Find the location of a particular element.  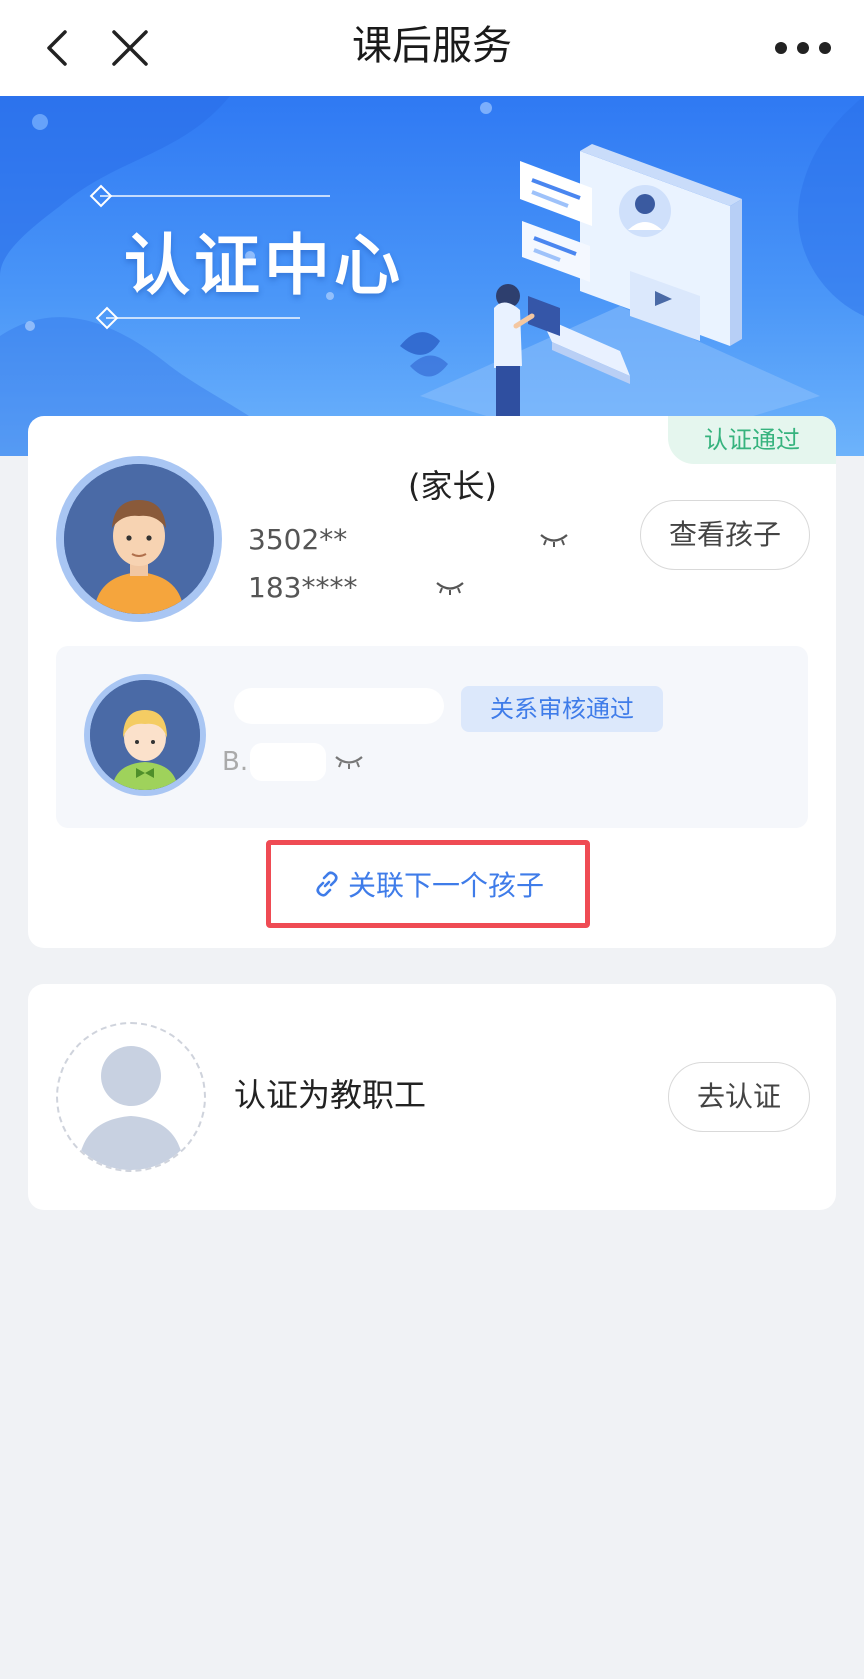

child-avatar is located at coordinates (145, 735).